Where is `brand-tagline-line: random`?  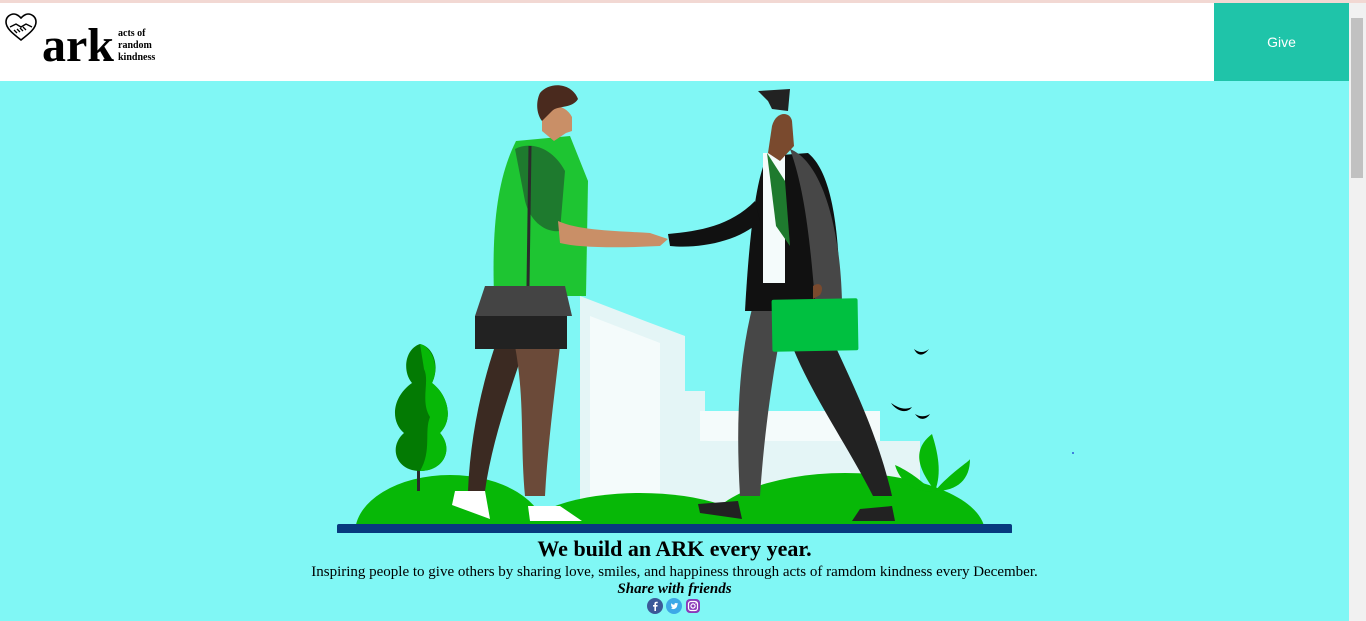 brand-tagline-line: random is located at coordinates (135, 45).